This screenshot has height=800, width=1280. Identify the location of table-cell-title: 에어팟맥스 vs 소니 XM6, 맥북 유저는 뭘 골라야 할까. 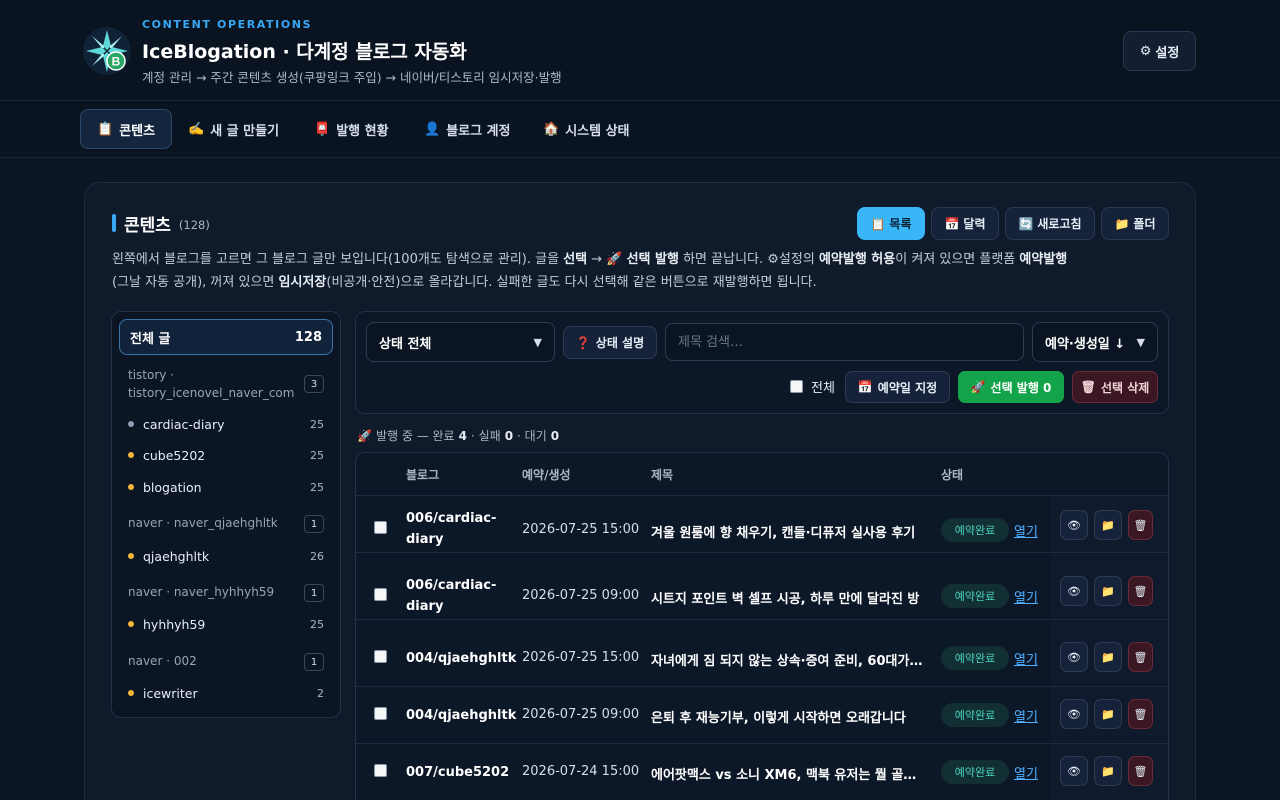
(788, 773).